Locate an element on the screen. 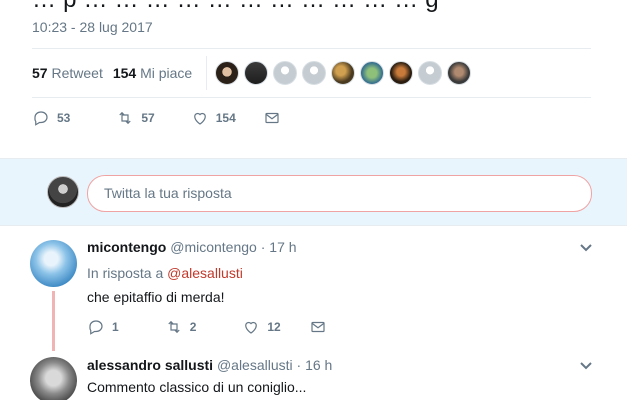 The width and height of the screenshot is (627, 400). retweet-count: 57 is located at coordinates (40, 73).